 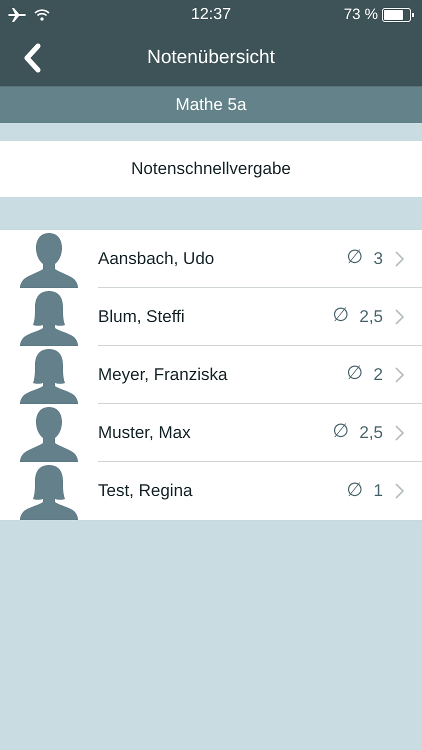 I want to click on student-row: Meyer, Franziska ∅ 2, so click(x=211, y=375).